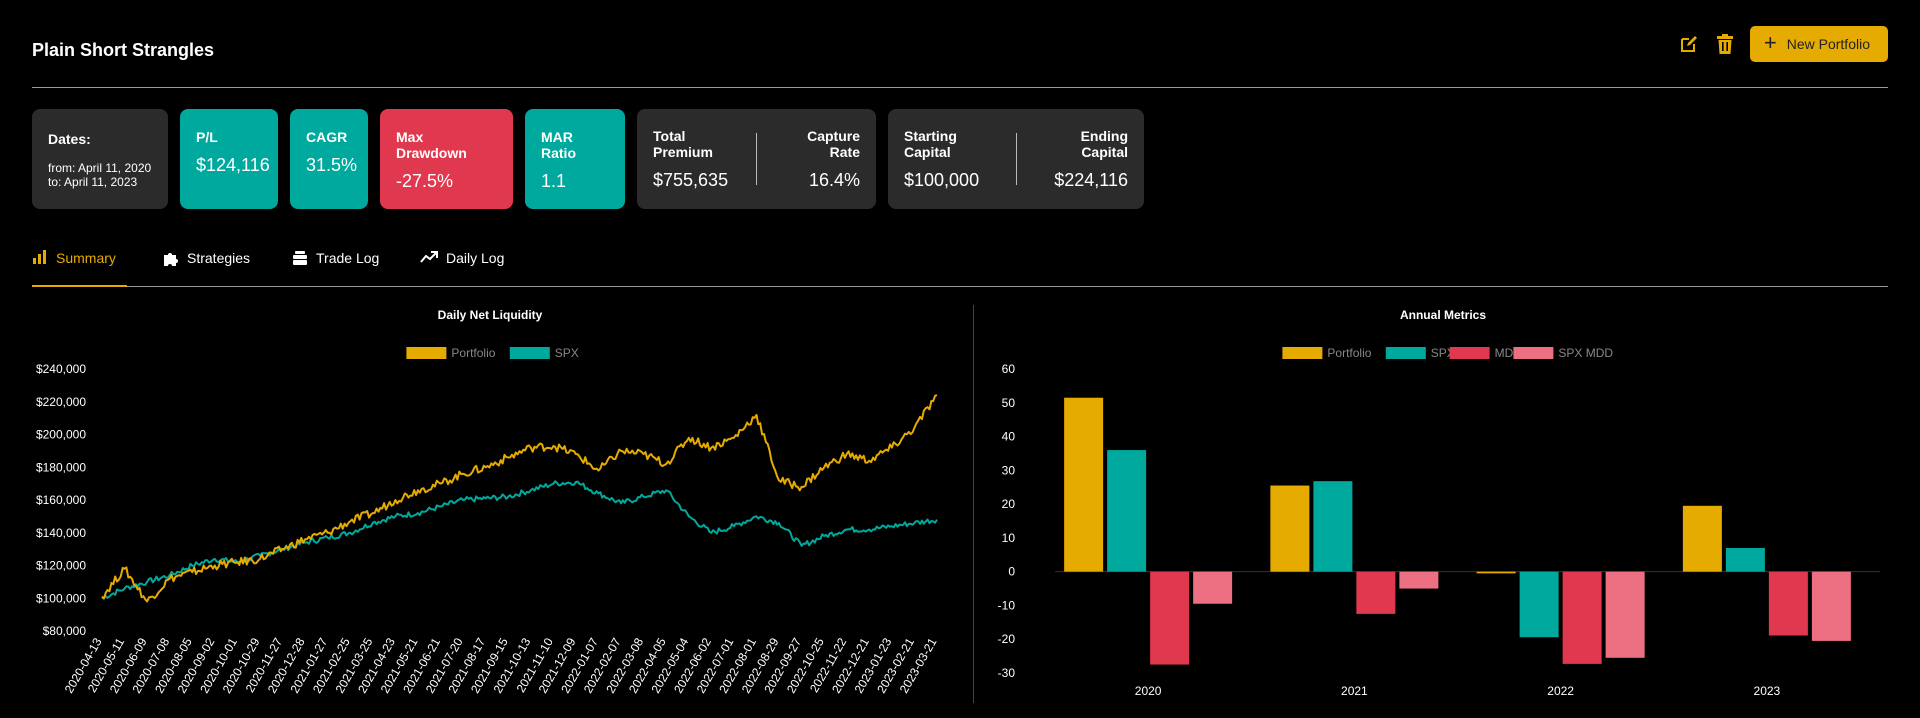  I want to click on bar-spx-2022, so click(1539, 604).